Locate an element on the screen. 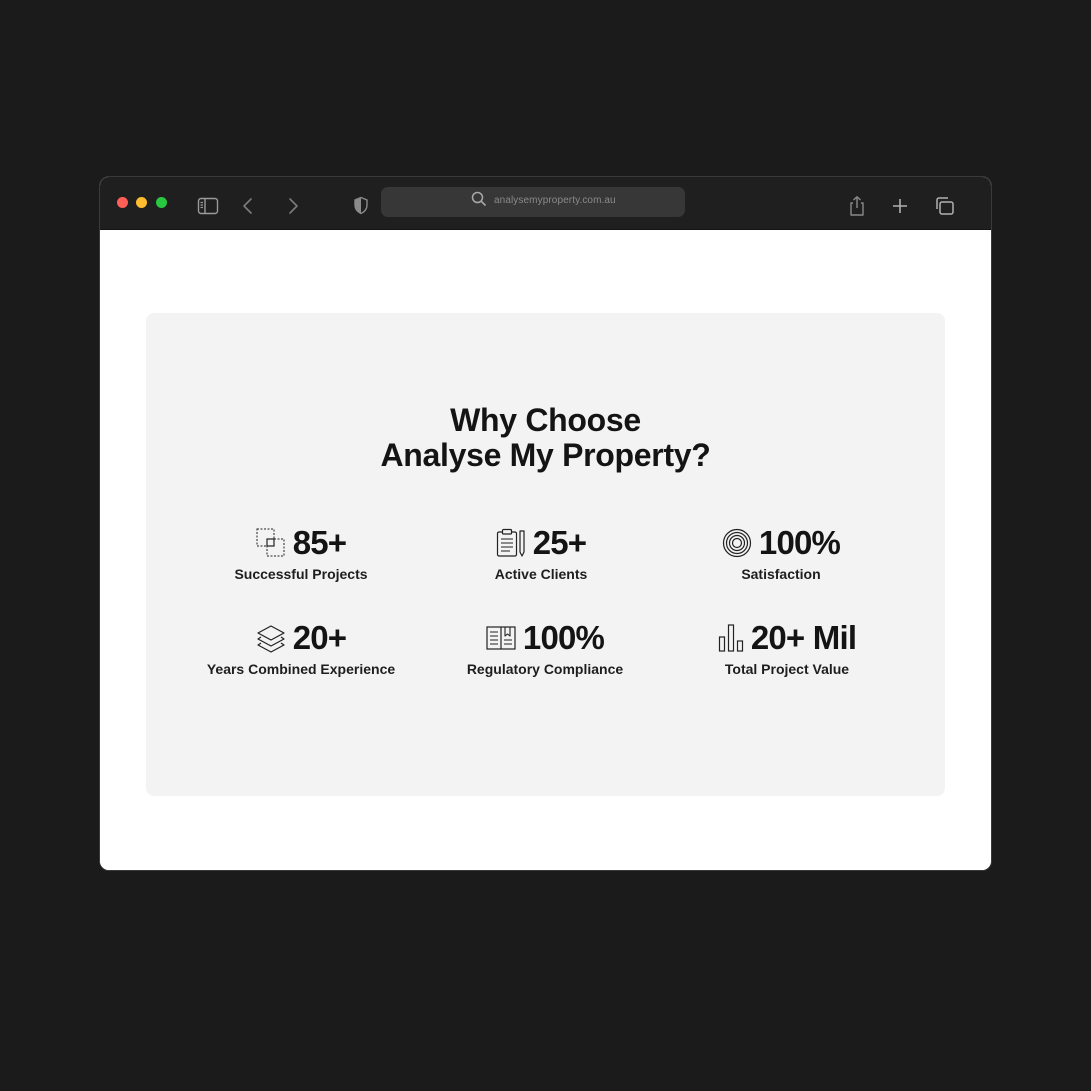 This screenshot has height=1091, width=1091. target-icon is located at coordinates (736, 543).